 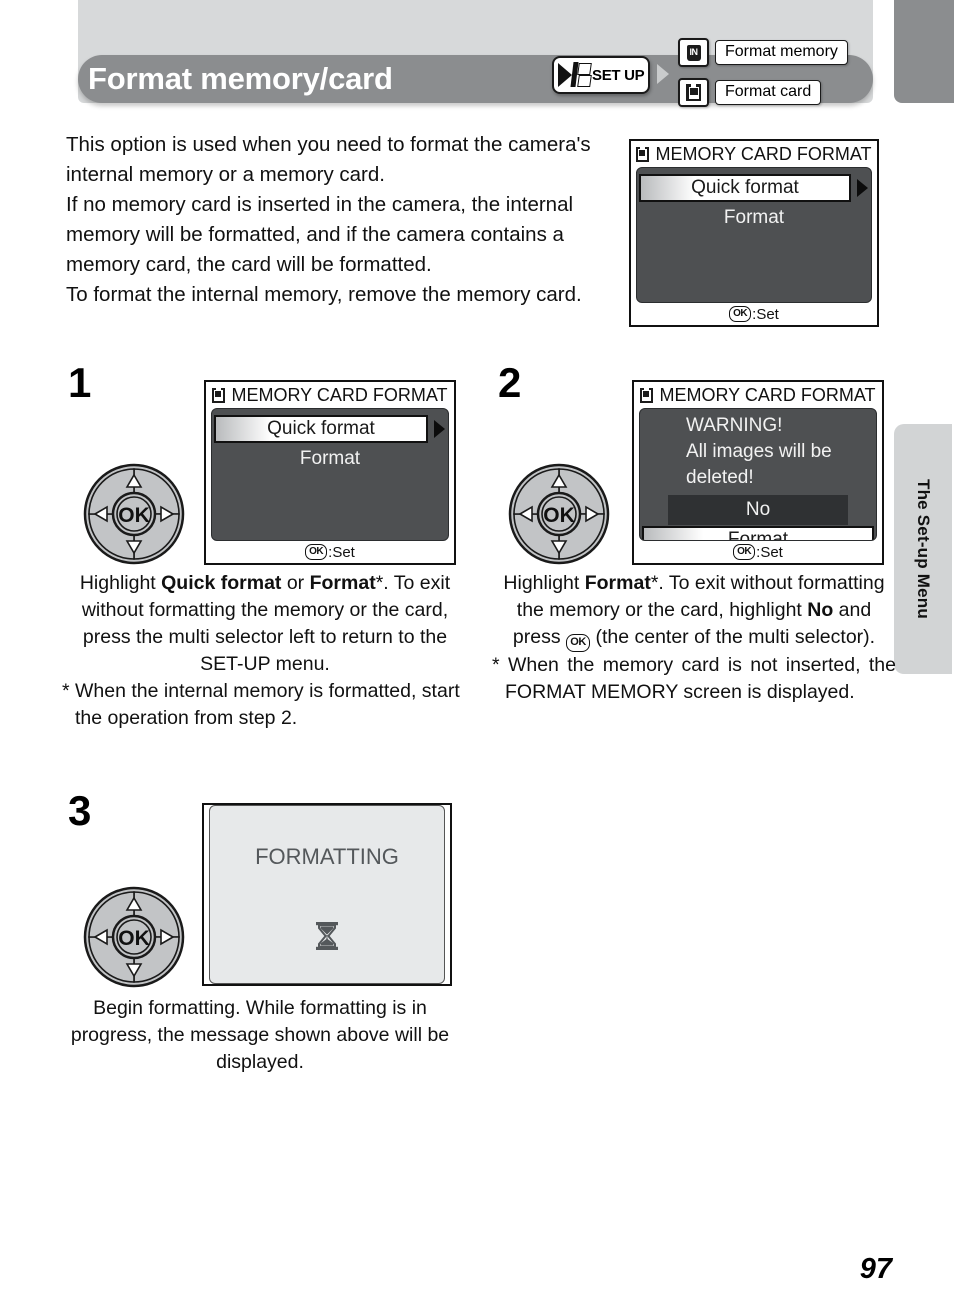 What do you see at coordinates (575, 75) in the screenshot?
I see `setup-menu-icon` at bounding box center [575, 75].